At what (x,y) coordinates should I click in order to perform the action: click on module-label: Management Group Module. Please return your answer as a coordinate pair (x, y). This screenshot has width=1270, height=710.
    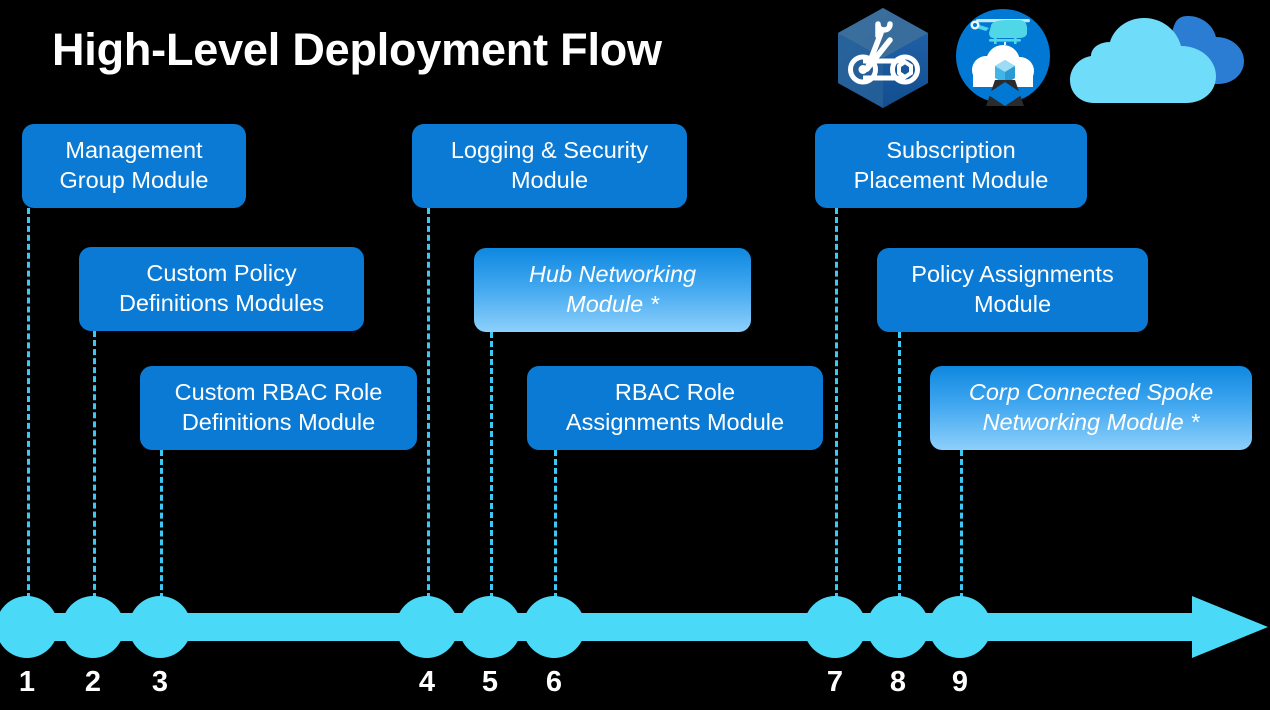
    Looking at the image, I should click on (134, 165).